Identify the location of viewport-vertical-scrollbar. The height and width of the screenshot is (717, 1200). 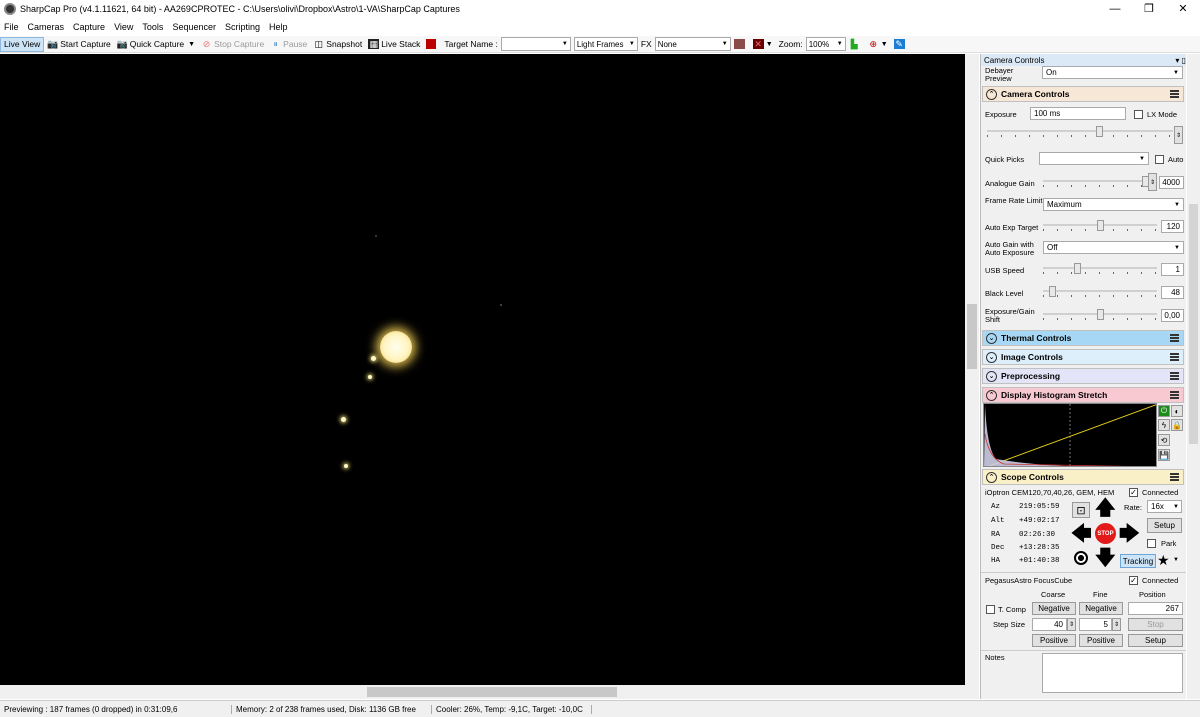
(972, 369).